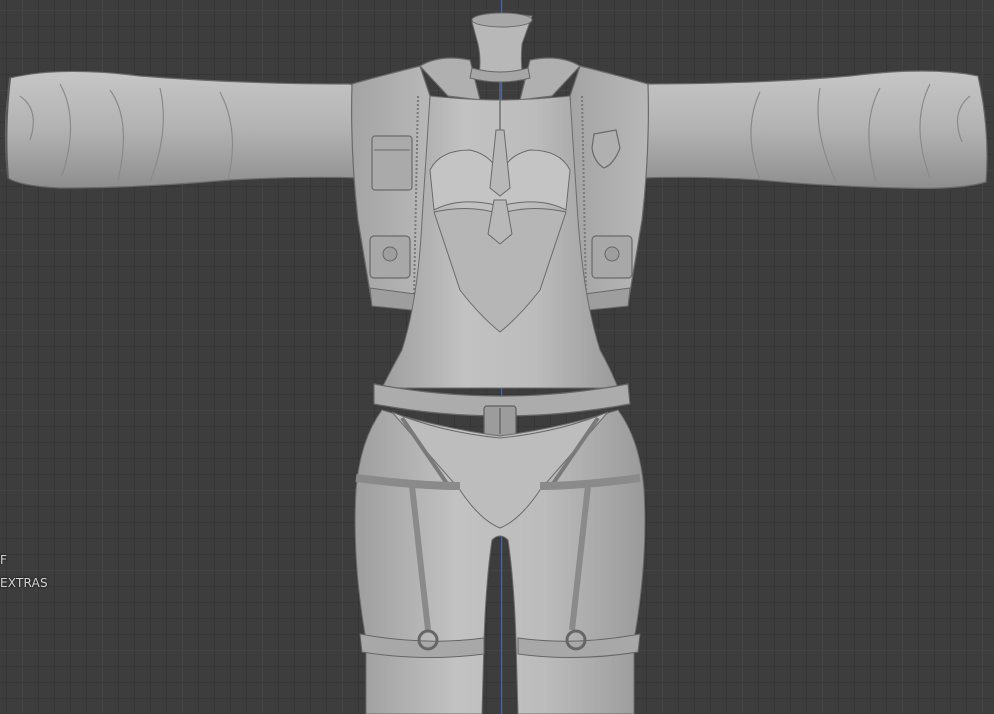 The height and width of the screenshot is (714, 994). Describe the element at coordinates (24, 583) in the screenshot. I see `viewport-overlay-text-2: EXTRAS` at that location.